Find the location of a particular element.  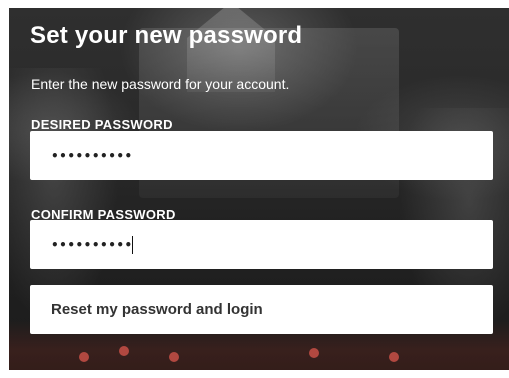

form-subtitle: Enter the new password for your account. is located at coordinates (160, 84).